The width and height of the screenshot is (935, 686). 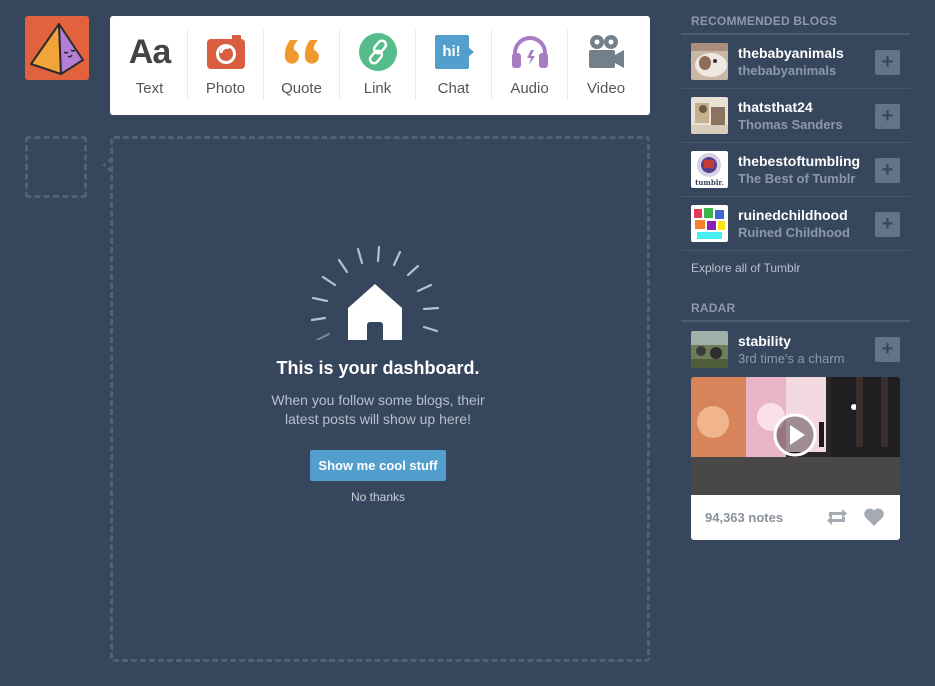 I want to click on post-type-chat-button: hi! Chat, so click(x=454, y=65).